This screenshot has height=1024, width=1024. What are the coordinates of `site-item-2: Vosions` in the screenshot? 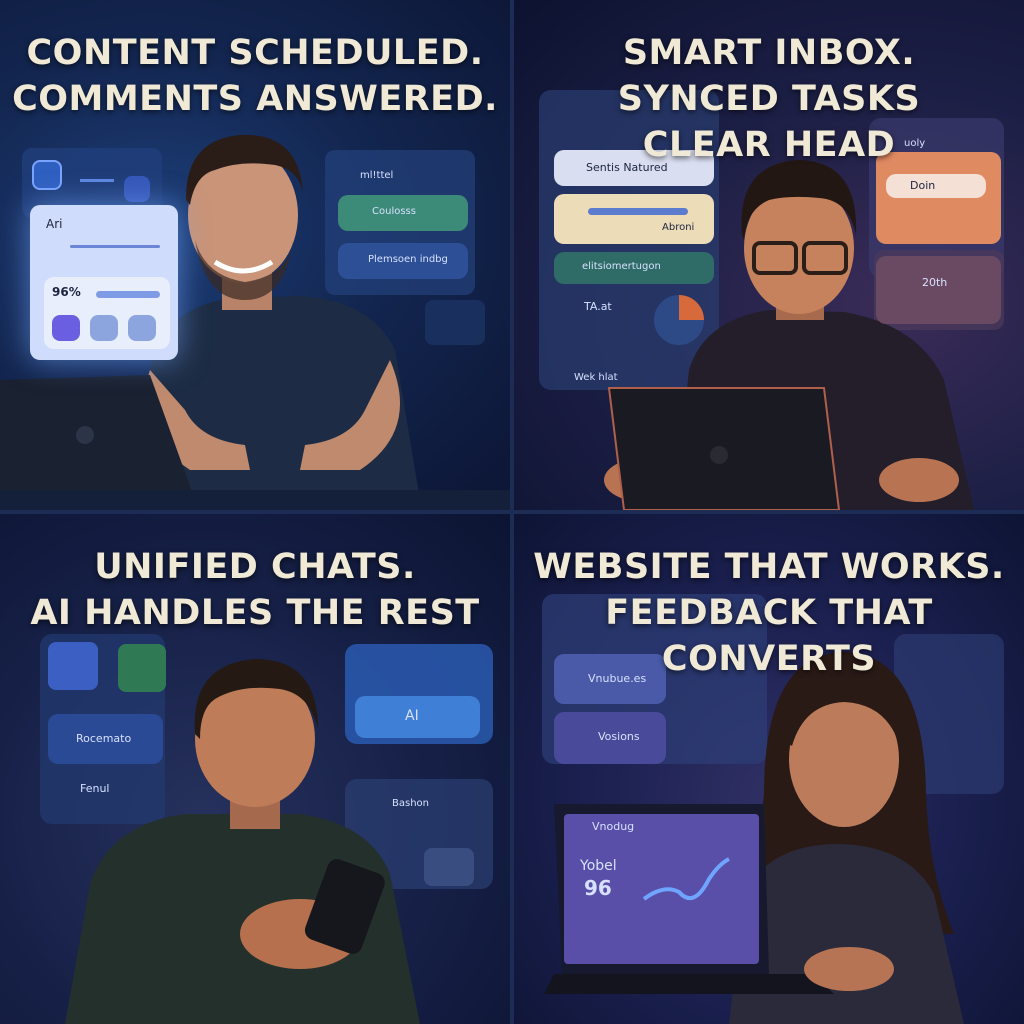 It's located at (610, 738).